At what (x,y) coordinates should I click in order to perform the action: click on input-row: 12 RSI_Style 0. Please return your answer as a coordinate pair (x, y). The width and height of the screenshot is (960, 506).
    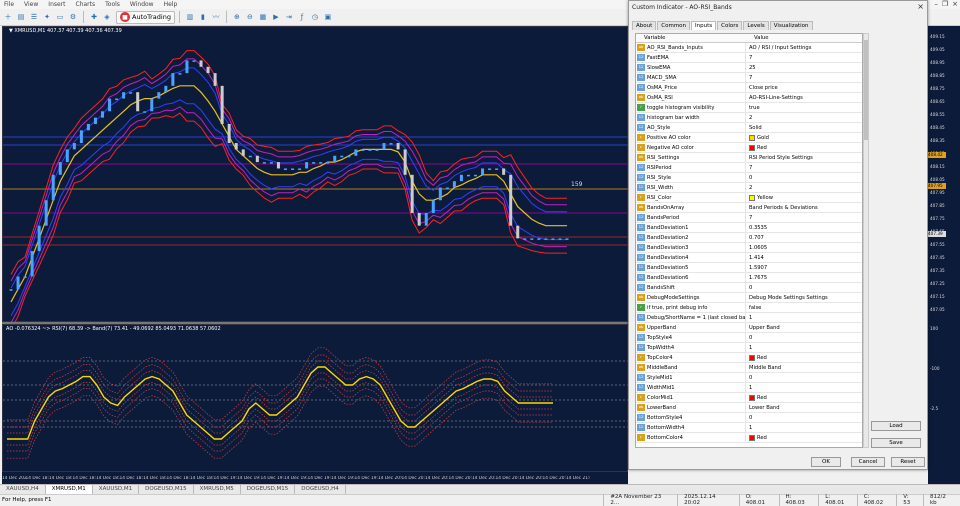
    Looking at the image, I should click on (749, 177).